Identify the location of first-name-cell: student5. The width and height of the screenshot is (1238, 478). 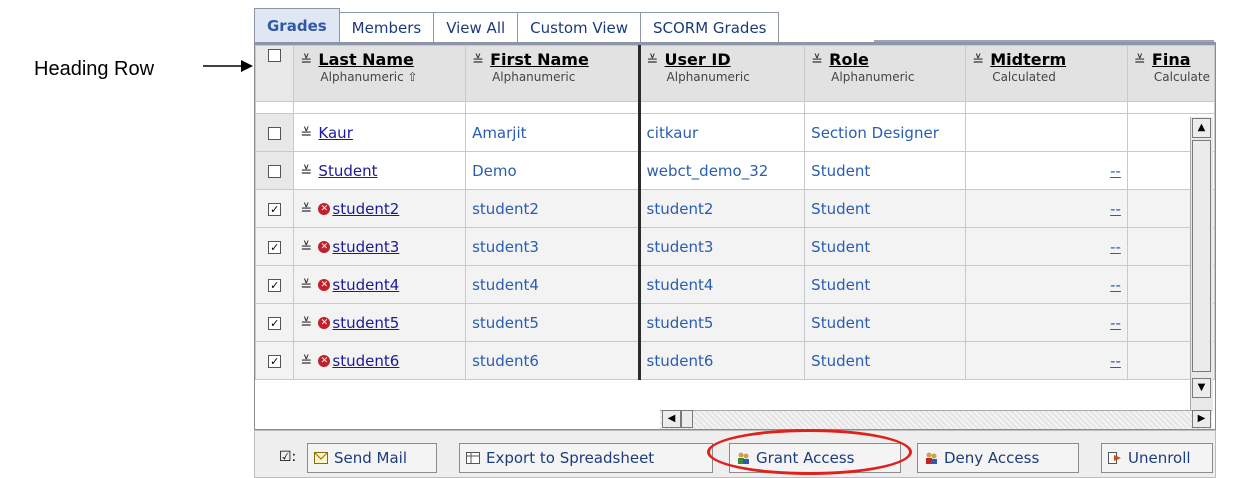
(552, 322).